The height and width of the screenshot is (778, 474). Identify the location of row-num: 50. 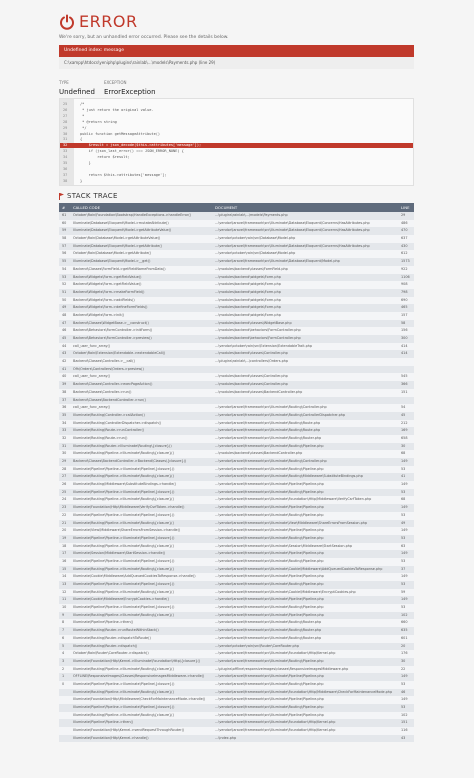
(64, 299).